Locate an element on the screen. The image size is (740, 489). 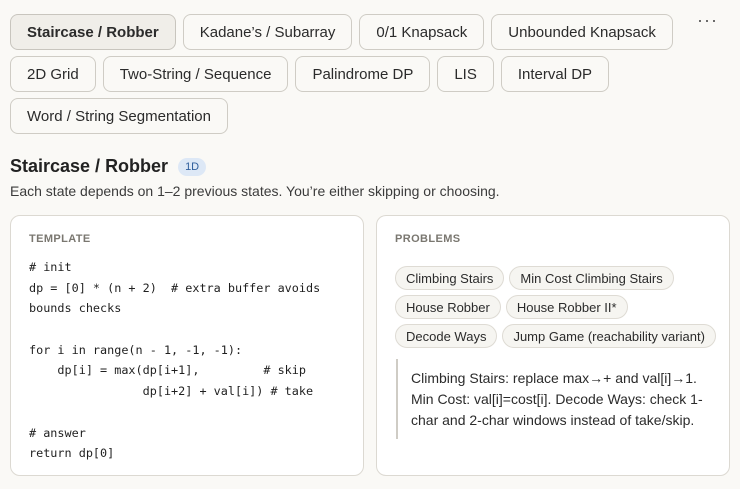
problem-chip: Min Cost Climbing Stairs is located at coordinates (591, 278).